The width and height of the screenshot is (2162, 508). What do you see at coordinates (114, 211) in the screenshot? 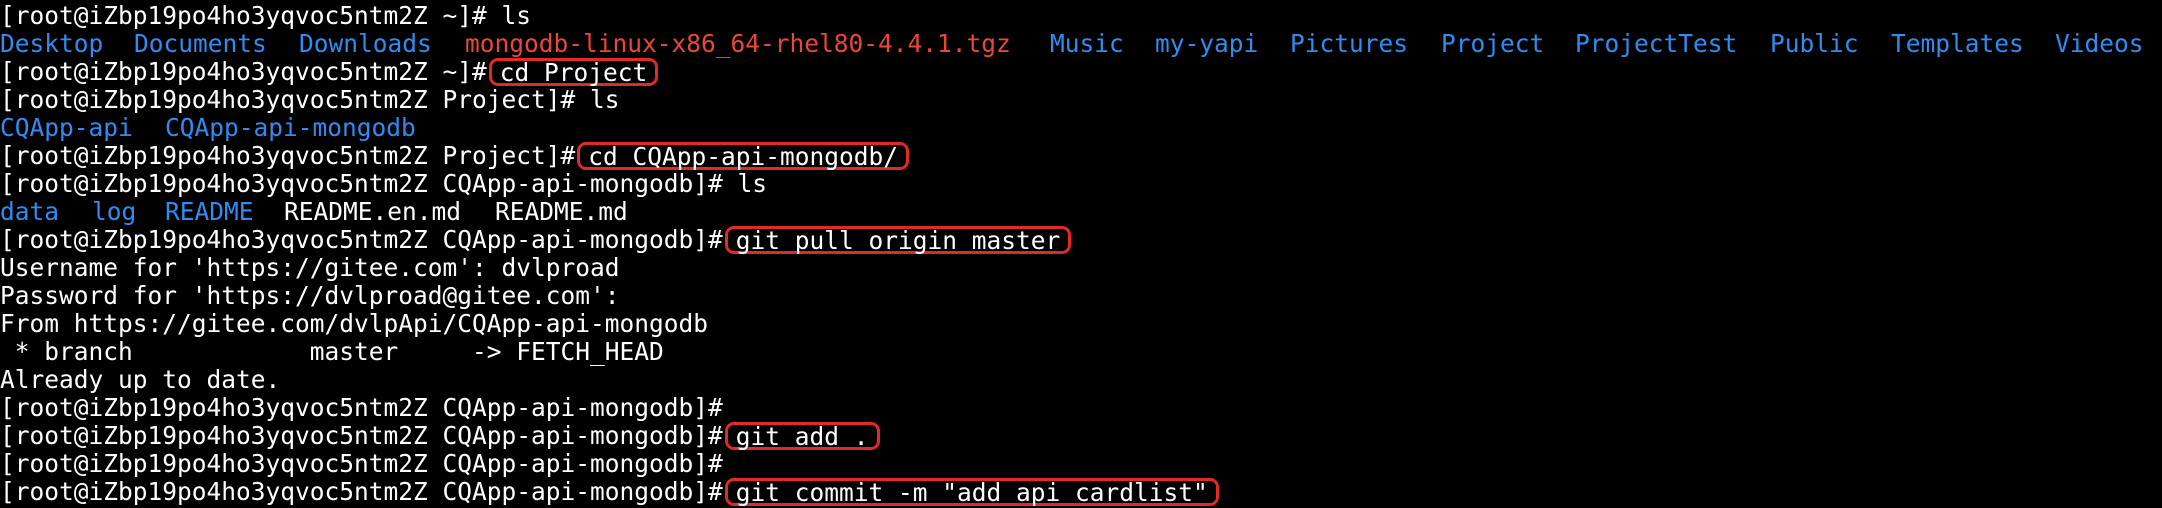
I see `dir-entry-log: log` at bounding box center [114, 211].